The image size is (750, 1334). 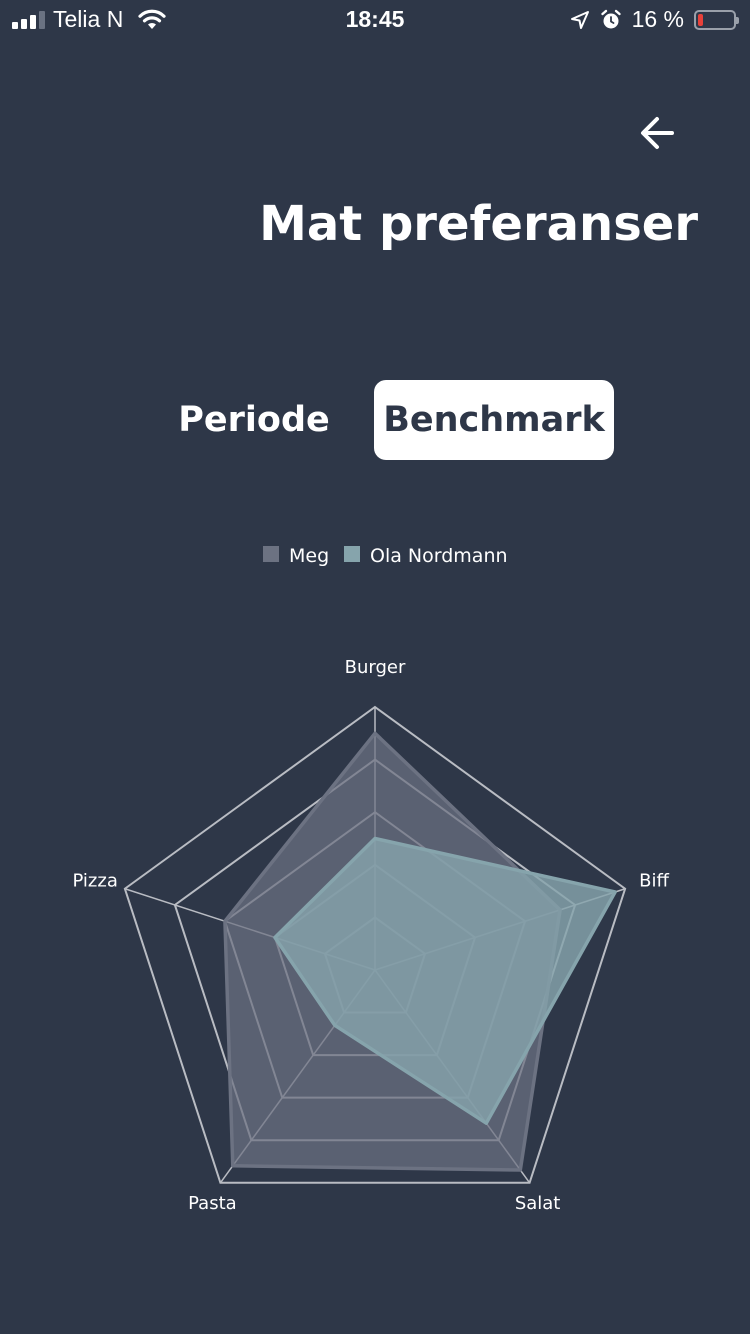 I want to click on category-label-biff: Biff, so click(x=654, y=881).